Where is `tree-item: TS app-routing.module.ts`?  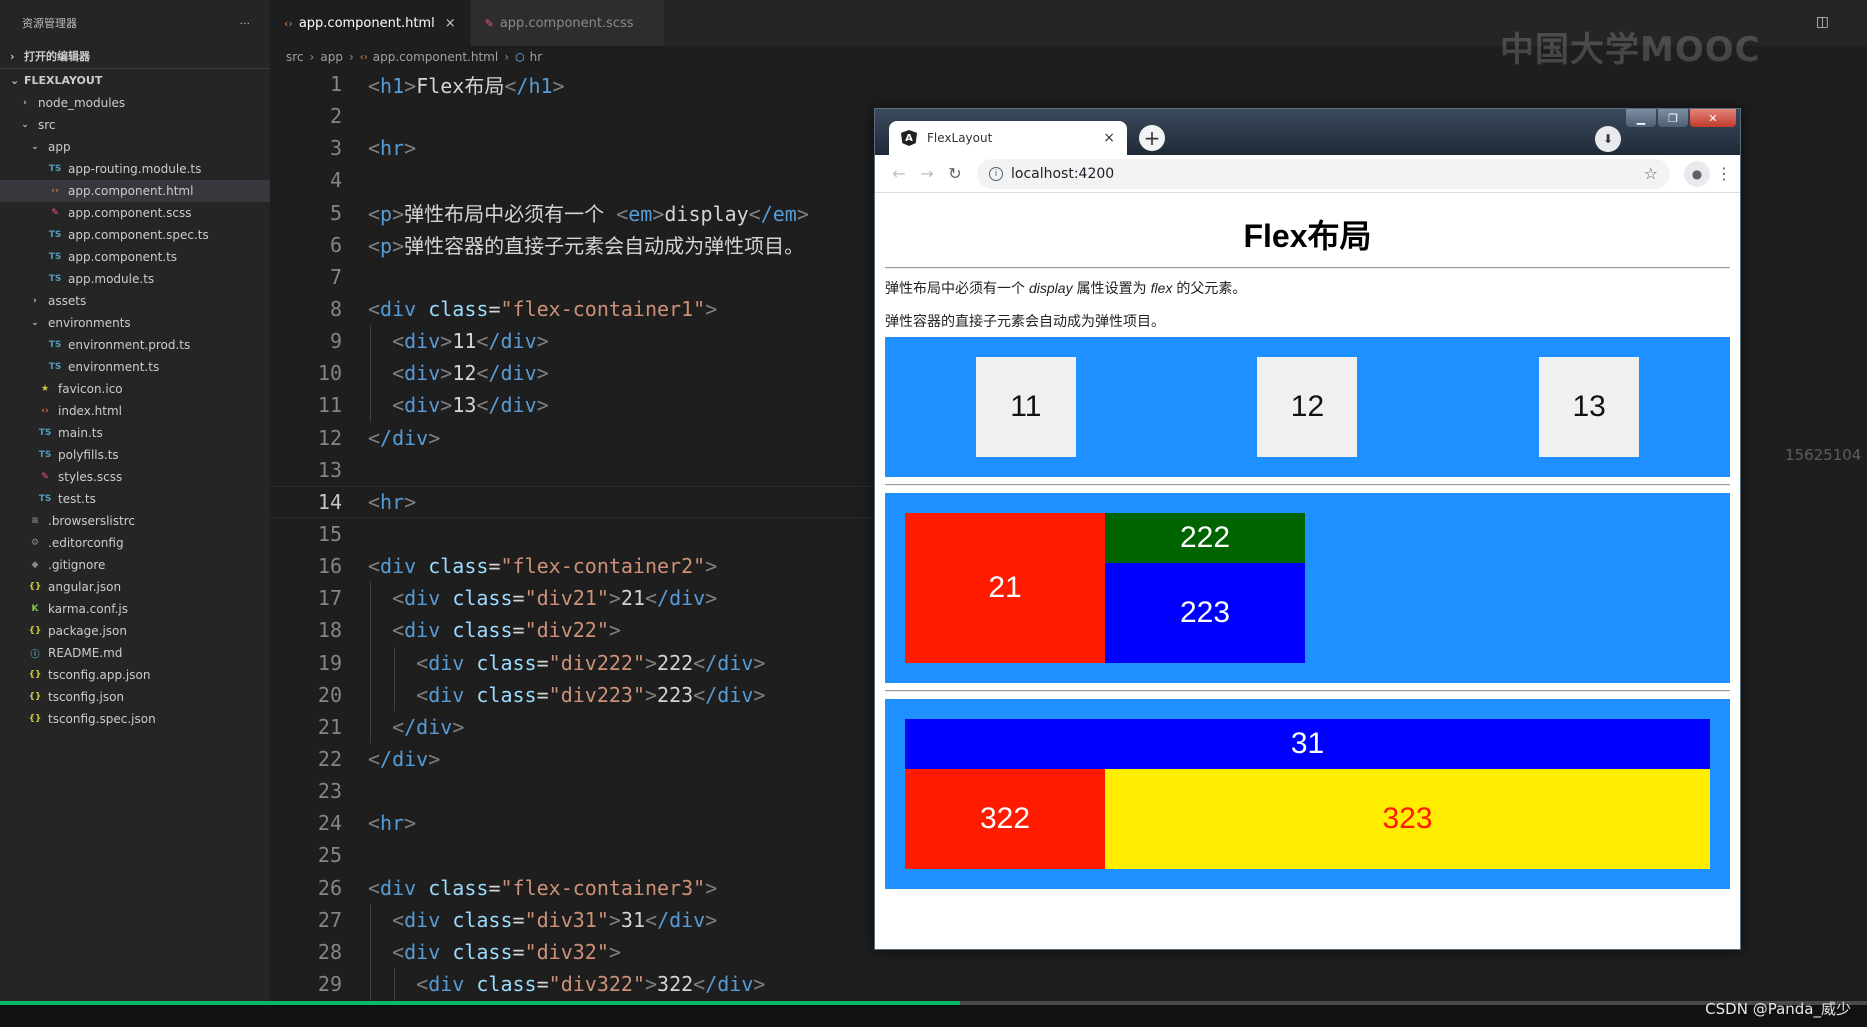 tree-item: TS app-routing.module.ts is located at coordinates (135, 169).